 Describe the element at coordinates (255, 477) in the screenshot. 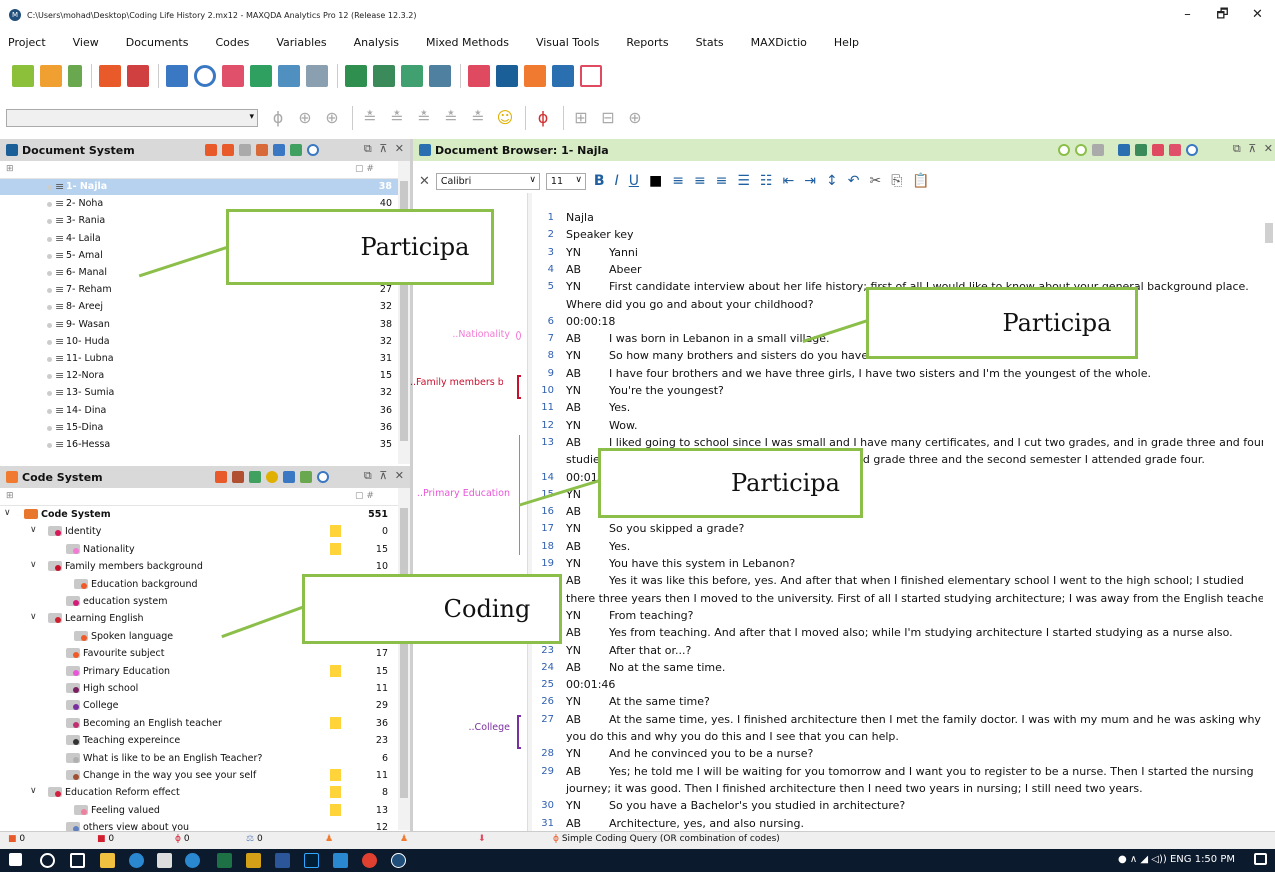

I see `code-sets-icon` at that location.